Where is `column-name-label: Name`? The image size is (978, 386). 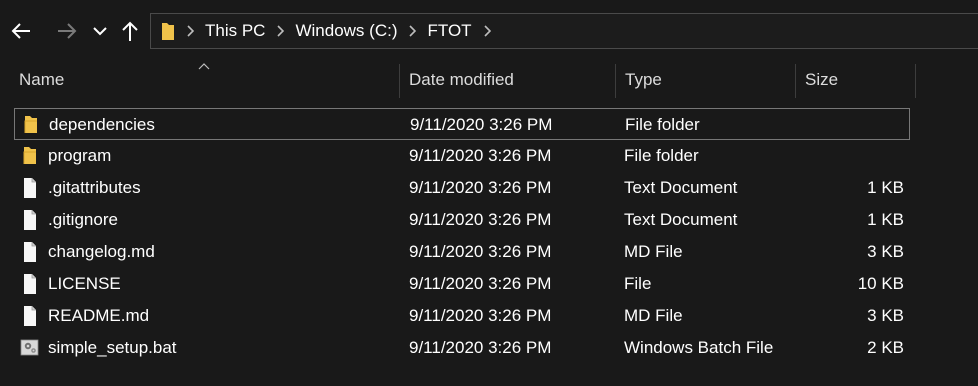
column-name-label: Name is located at coordinates (42, 79).